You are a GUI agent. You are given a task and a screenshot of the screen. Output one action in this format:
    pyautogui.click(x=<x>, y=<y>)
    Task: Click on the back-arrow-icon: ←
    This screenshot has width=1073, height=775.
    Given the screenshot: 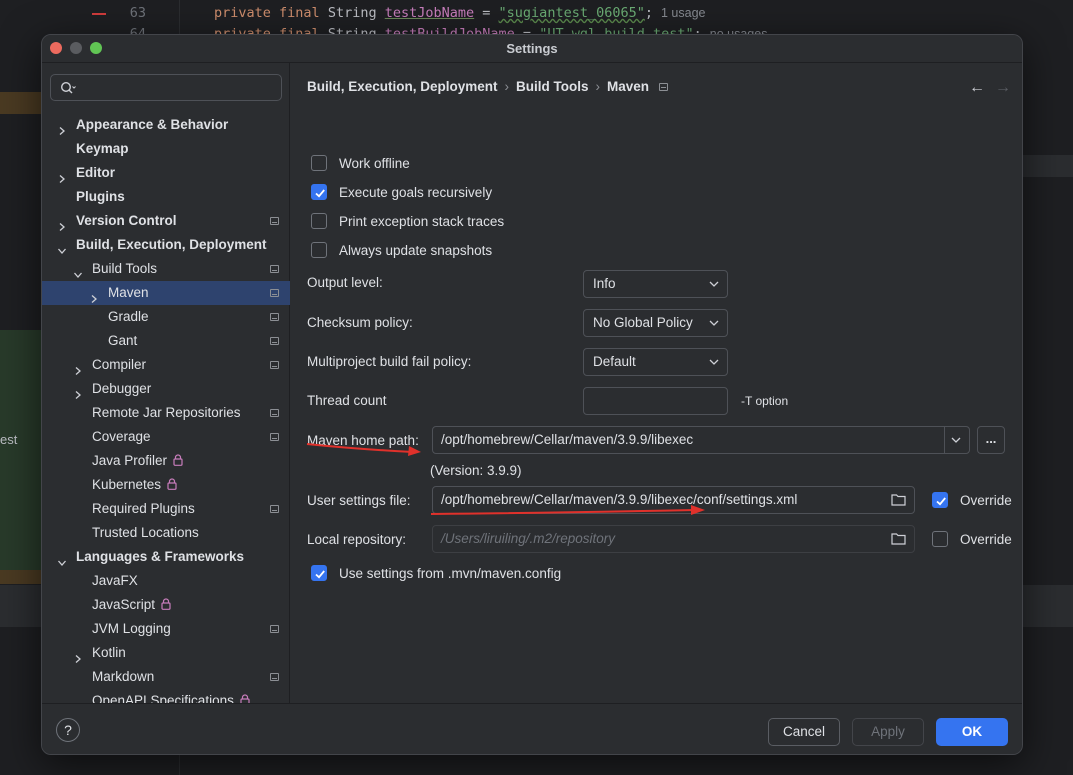 What is the action you would take?
    pyautogui.click(x=977, y=88)
    